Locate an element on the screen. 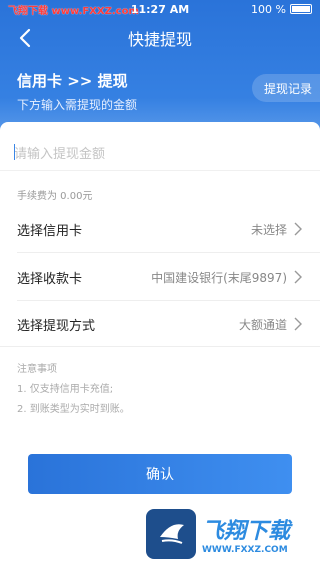 The width and height of the screenshot is (320, 569). select-receive-card-row: 选择收款卡 中国建设银行(末尾9897) is located at coordinates (160, 277).